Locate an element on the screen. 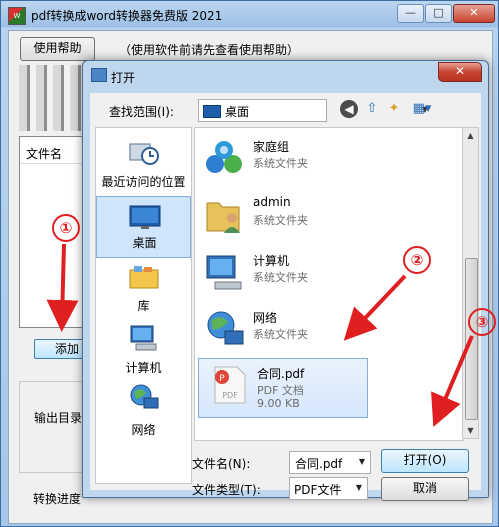 Image resolution: width=499 pixels, height=527 pixels. places-bar: 最近访问的位置 桌面 库 计算机 网络 is located at coordinates (143, 305).